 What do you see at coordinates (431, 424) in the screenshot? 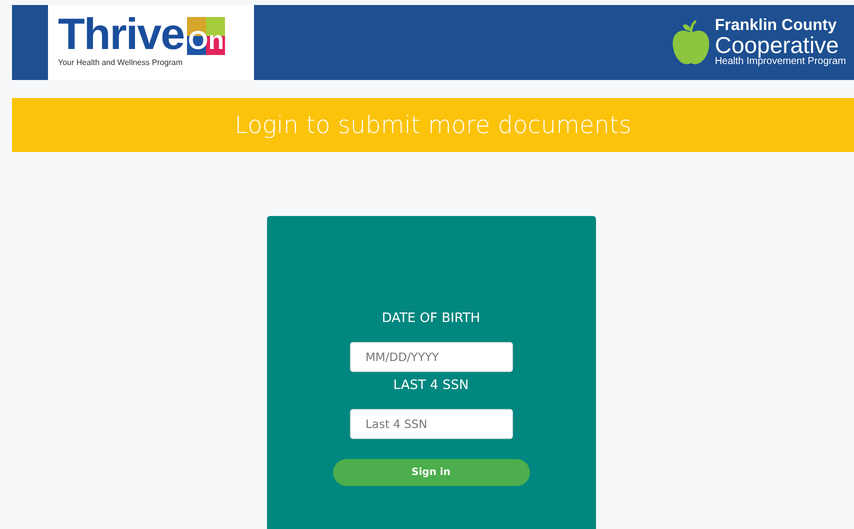
I see `input-field: Last 4 SSN` at bounding box center [431, 424].